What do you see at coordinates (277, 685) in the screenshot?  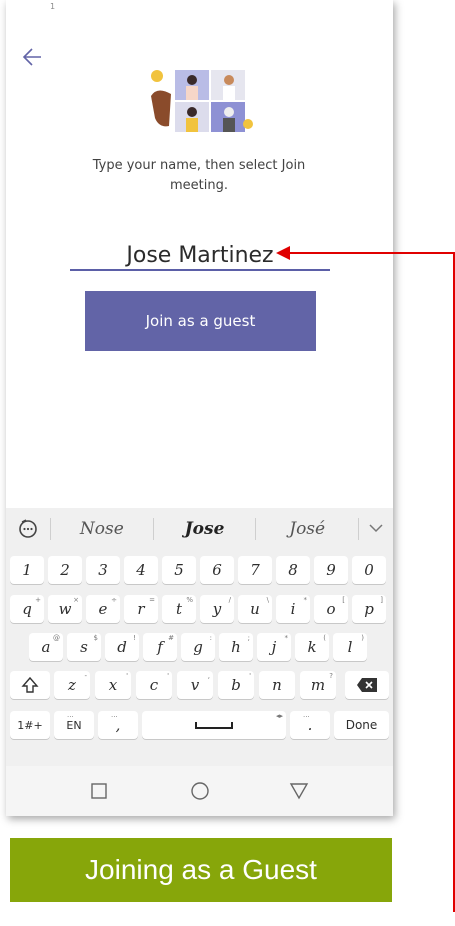 I see `key-n: n` at bounding box center [277, 685].